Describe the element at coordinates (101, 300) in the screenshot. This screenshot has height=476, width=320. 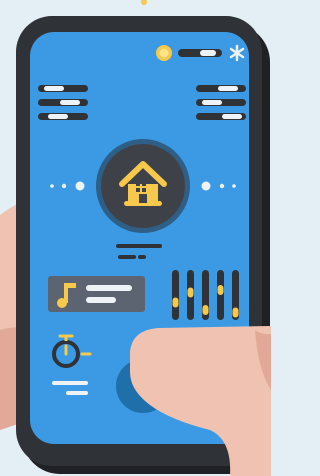
I see `music-subtitle-line` at that location.